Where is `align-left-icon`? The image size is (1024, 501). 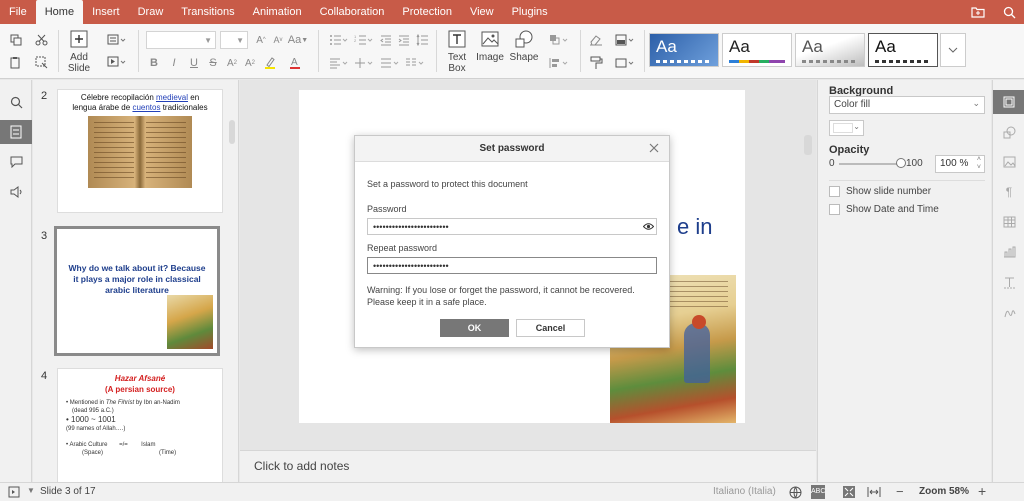
align-left-icon is located at coordinates (339, 63).